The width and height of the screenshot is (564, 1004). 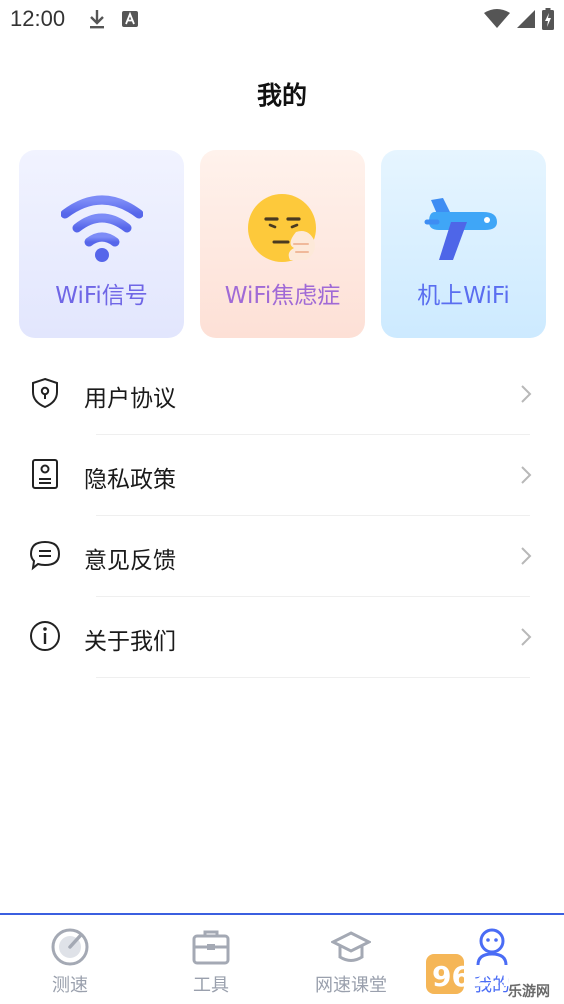 I want to click on menu-item-label: 意见反馈, so click(x=130, y=561).